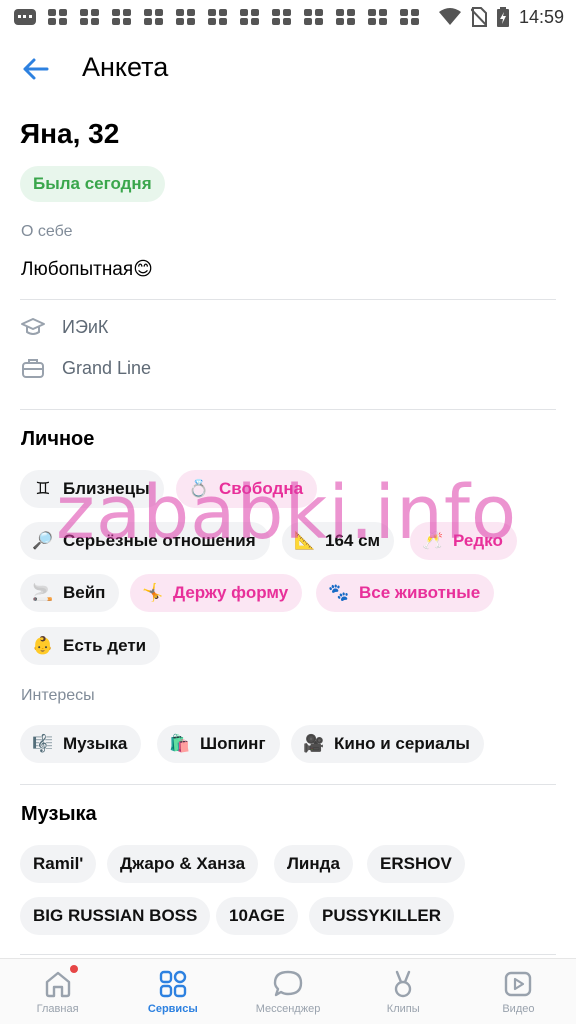  I want to click on cigarette-icon: 🚬, so click(43, 592).